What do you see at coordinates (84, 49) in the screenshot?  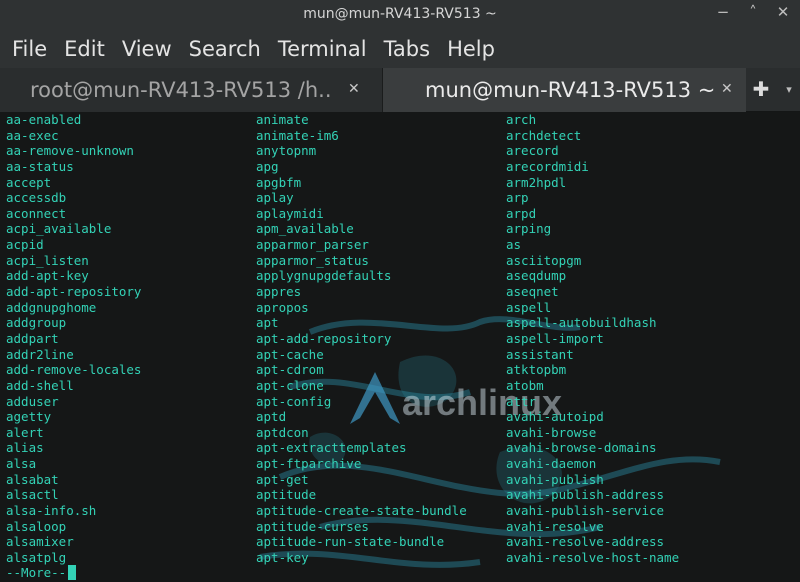 I see `menu-edit: Edit` at bounding box center [84, 49].